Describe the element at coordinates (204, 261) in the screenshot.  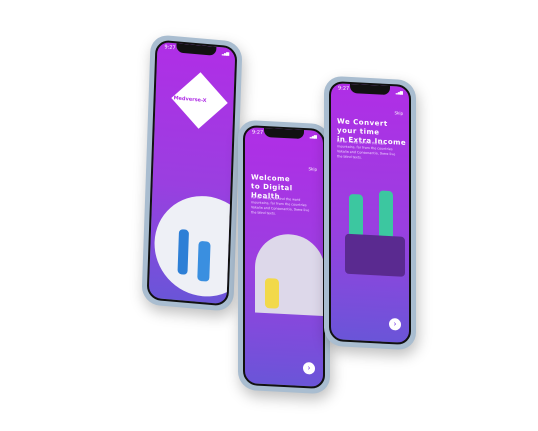
I see `patient-illustration` at that location.